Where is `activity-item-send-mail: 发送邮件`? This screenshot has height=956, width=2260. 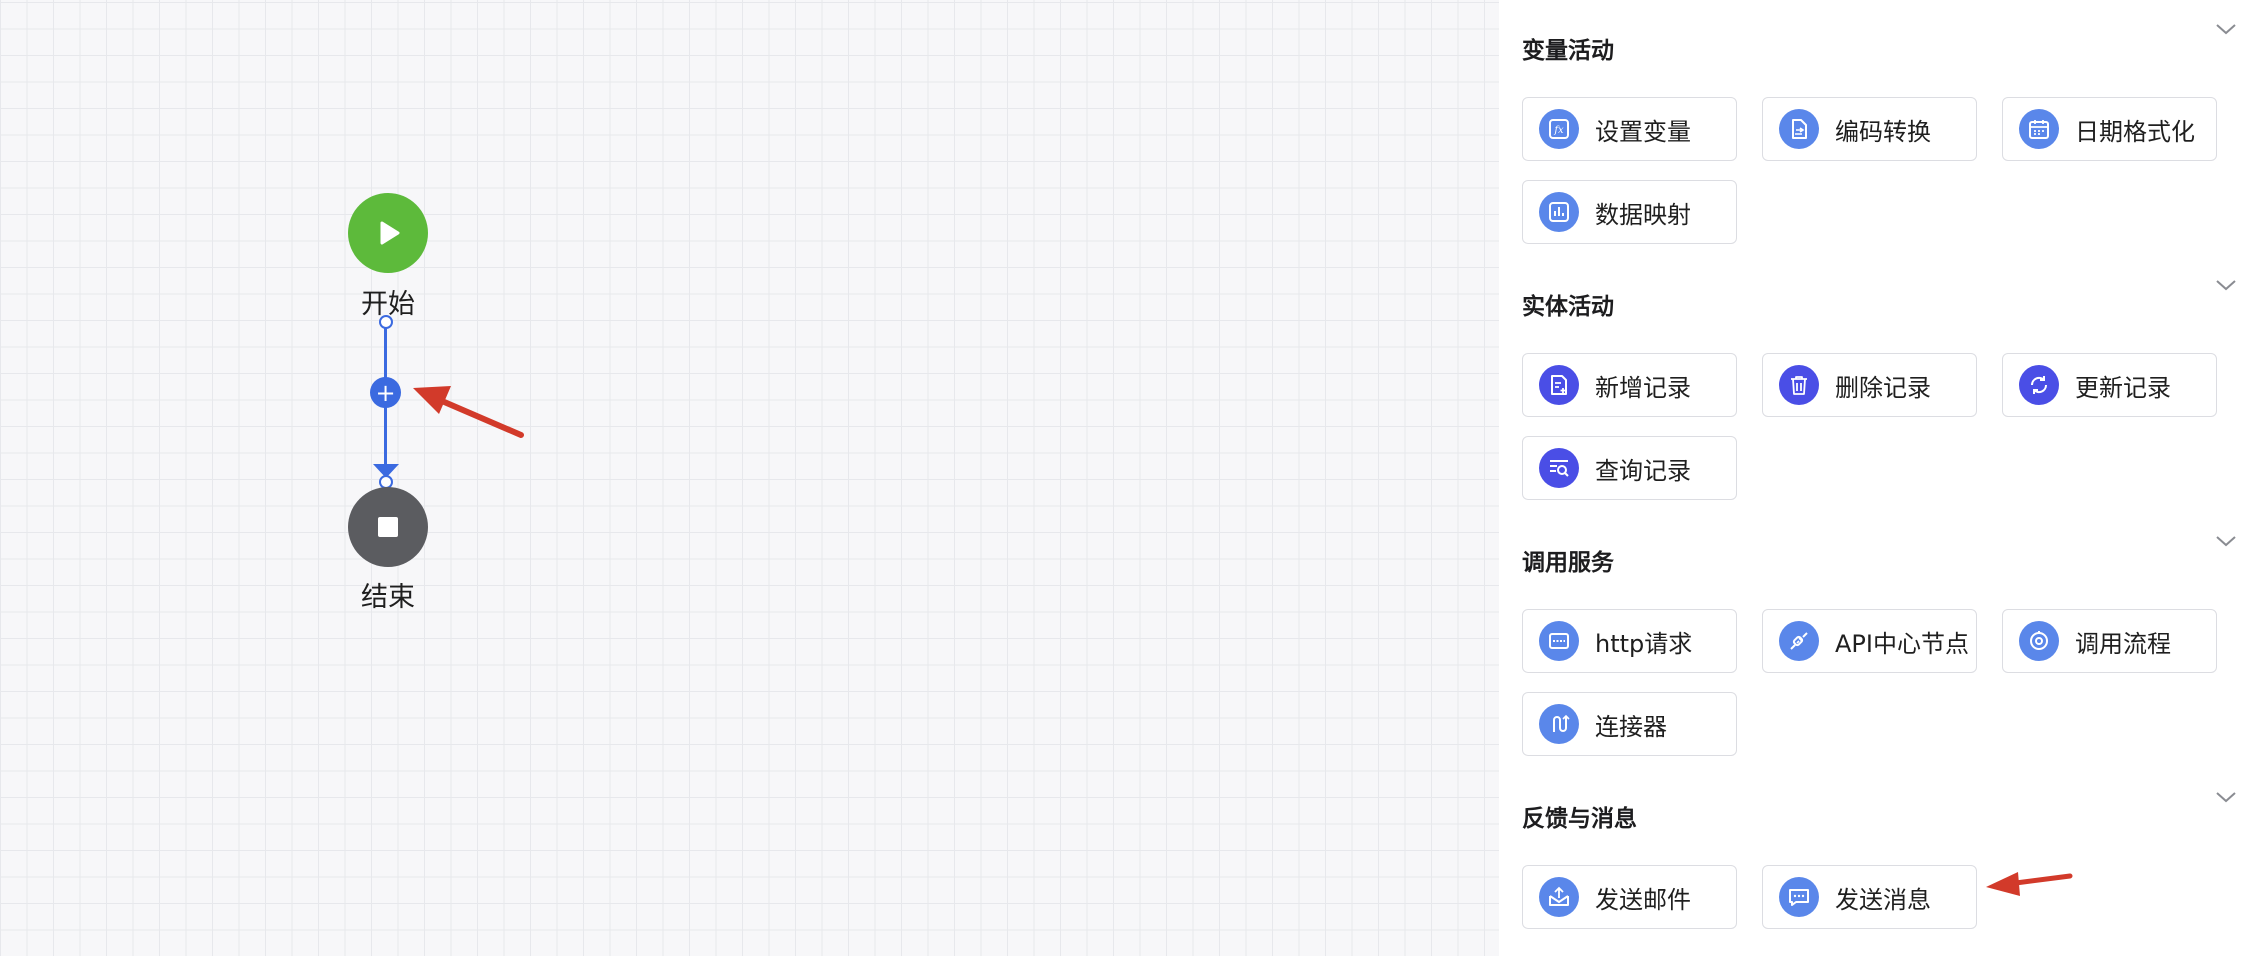 activity-item-send-mail: 发送邮件 is located at coordinates (1629, 897).